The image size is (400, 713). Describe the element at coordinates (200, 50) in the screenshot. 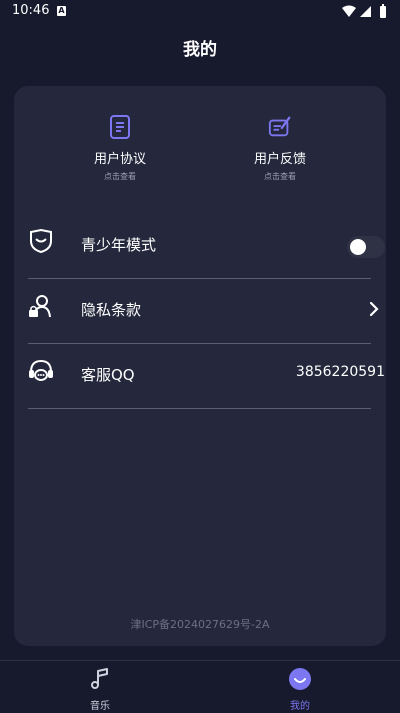

I see `page-title: 我的` at that location.